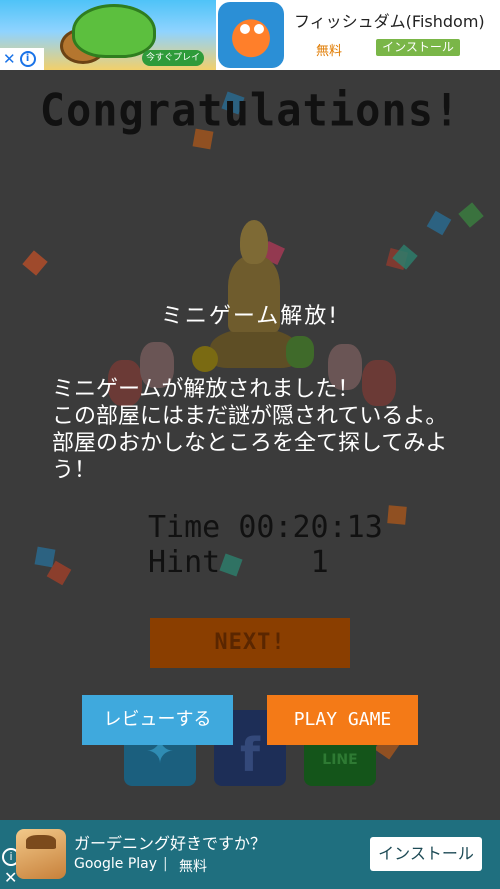 Image resolution: width=500 pixels, height=889 pixels. I want to click on ad-store-name: Google Play, so click(116, 864).